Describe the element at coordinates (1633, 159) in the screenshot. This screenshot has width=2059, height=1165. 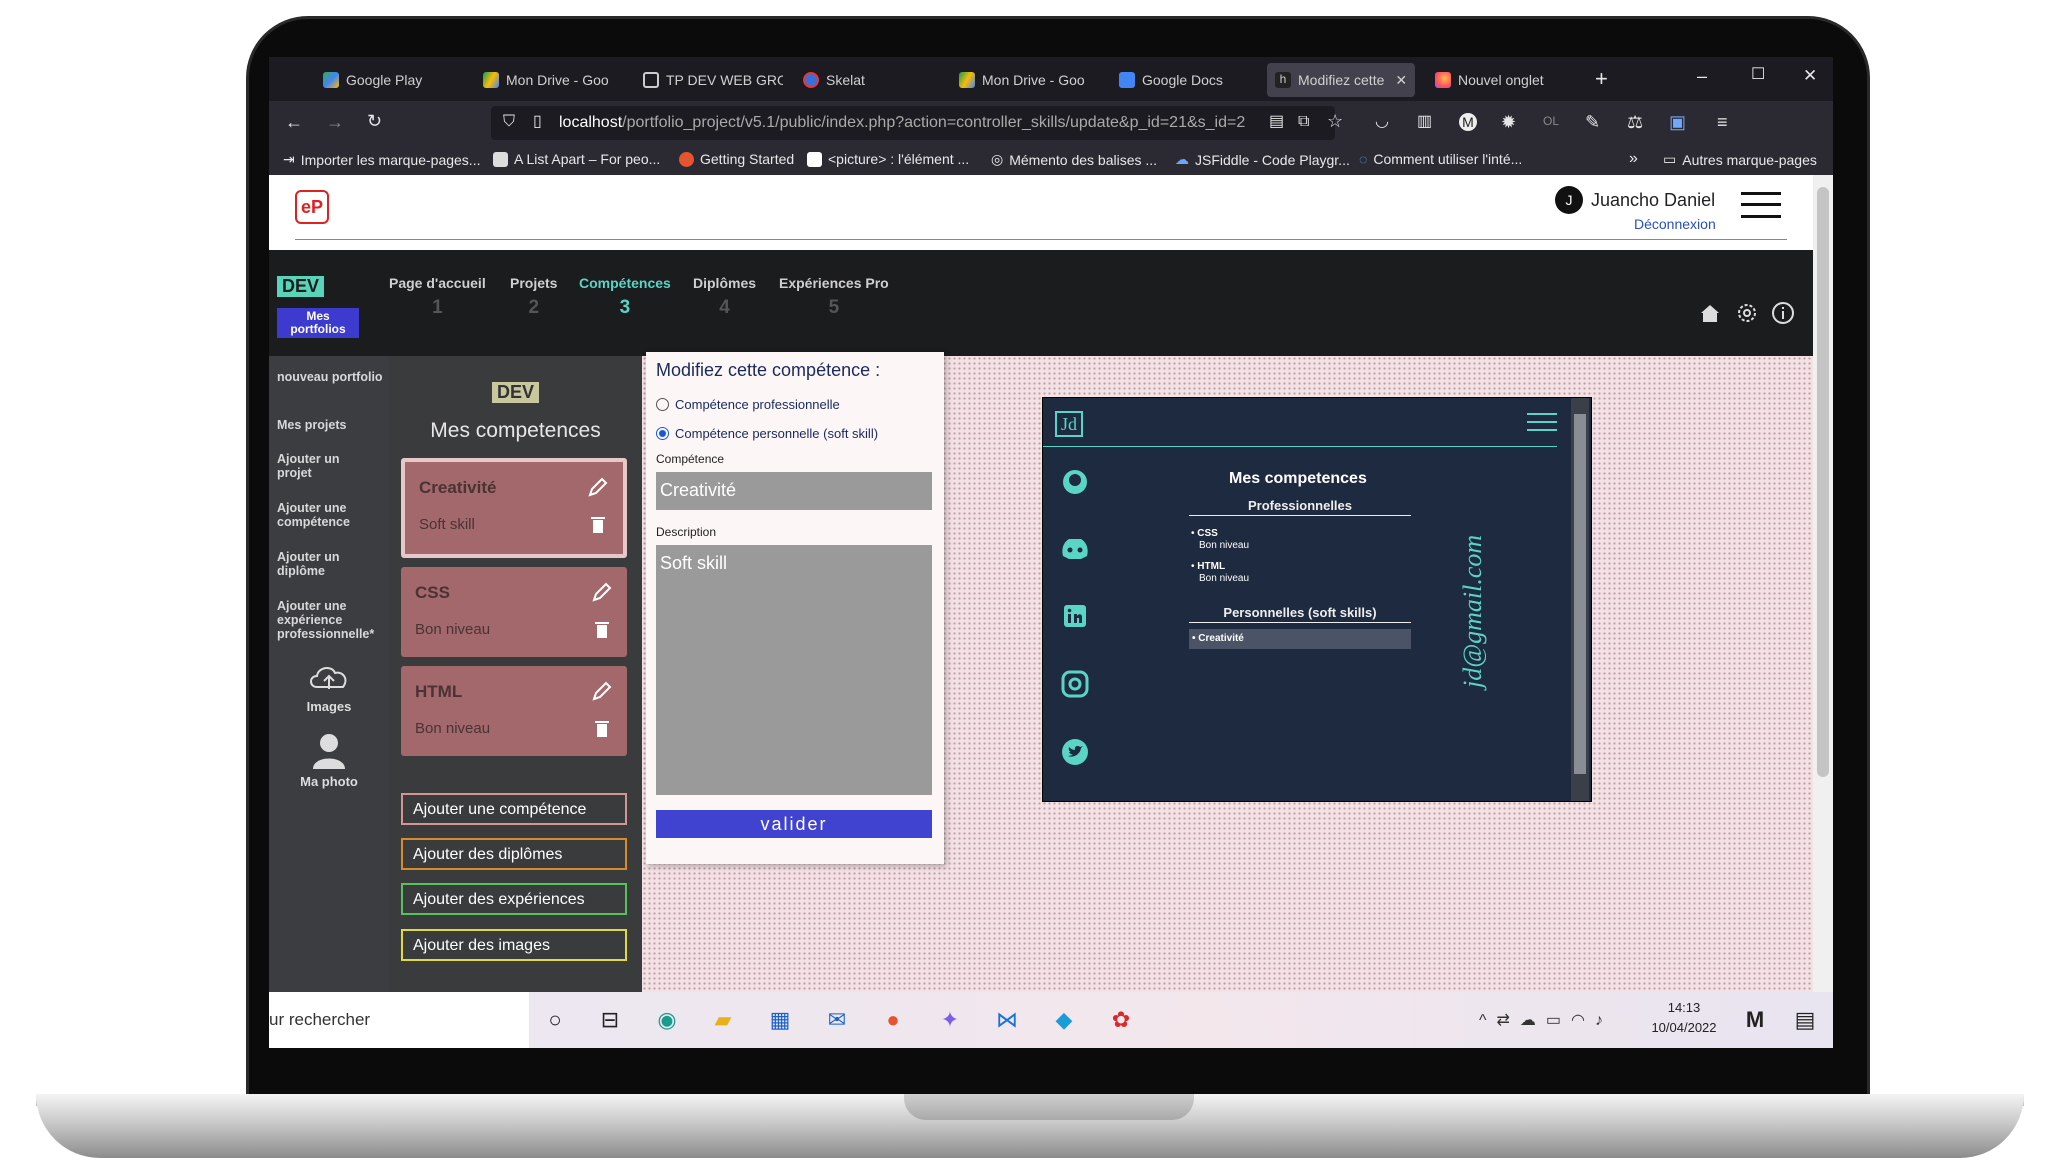
I see `more-bookmarks-icon: »` at that location.